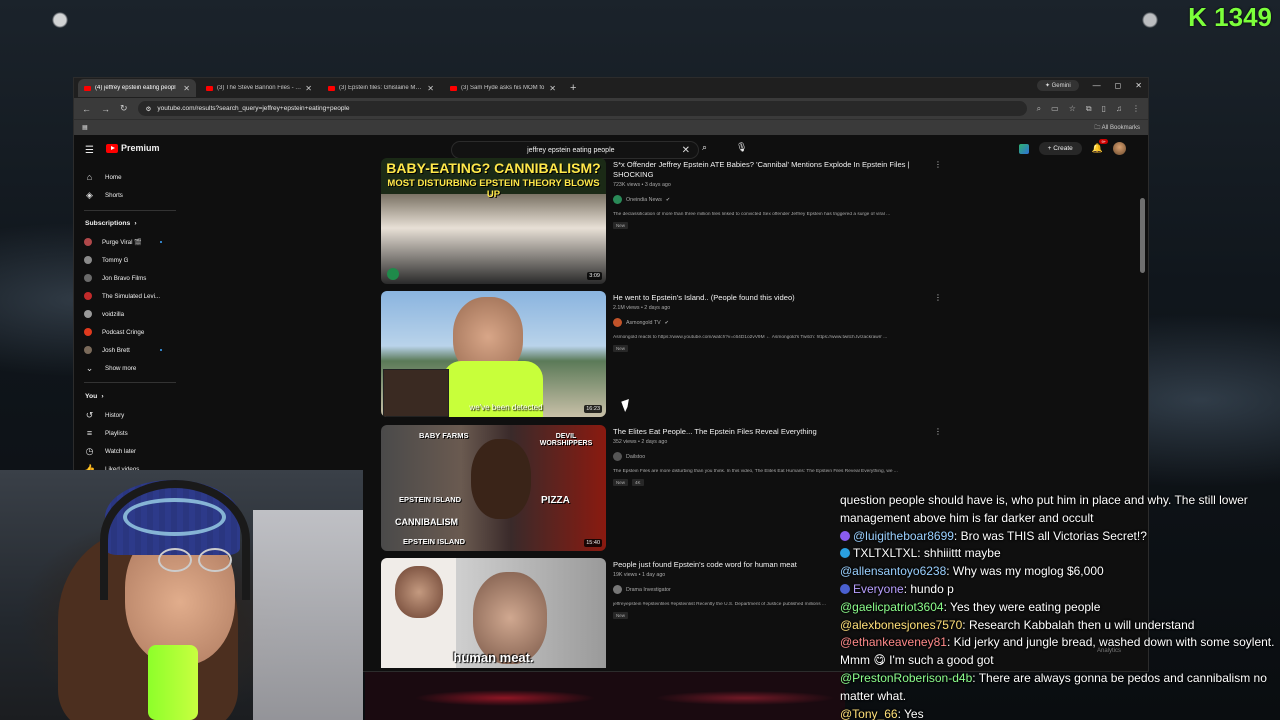 The height and width of the screenshot is (720, 1280). Describe the element at coordinates (130, 350) in the screenshot. I see `sidebar-item-subscription: Josh Brett` at that location.